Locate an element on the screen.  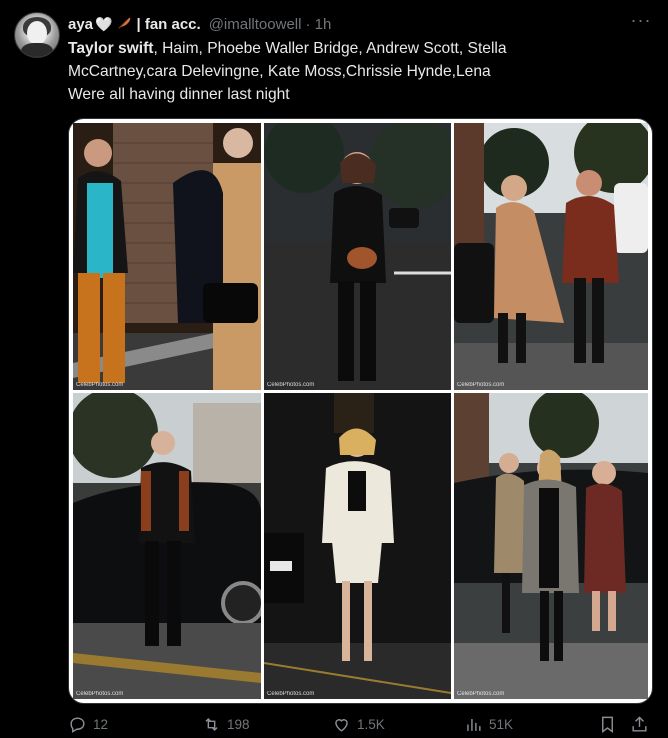
reply-count: 12 is located at coordinates (101, 724).